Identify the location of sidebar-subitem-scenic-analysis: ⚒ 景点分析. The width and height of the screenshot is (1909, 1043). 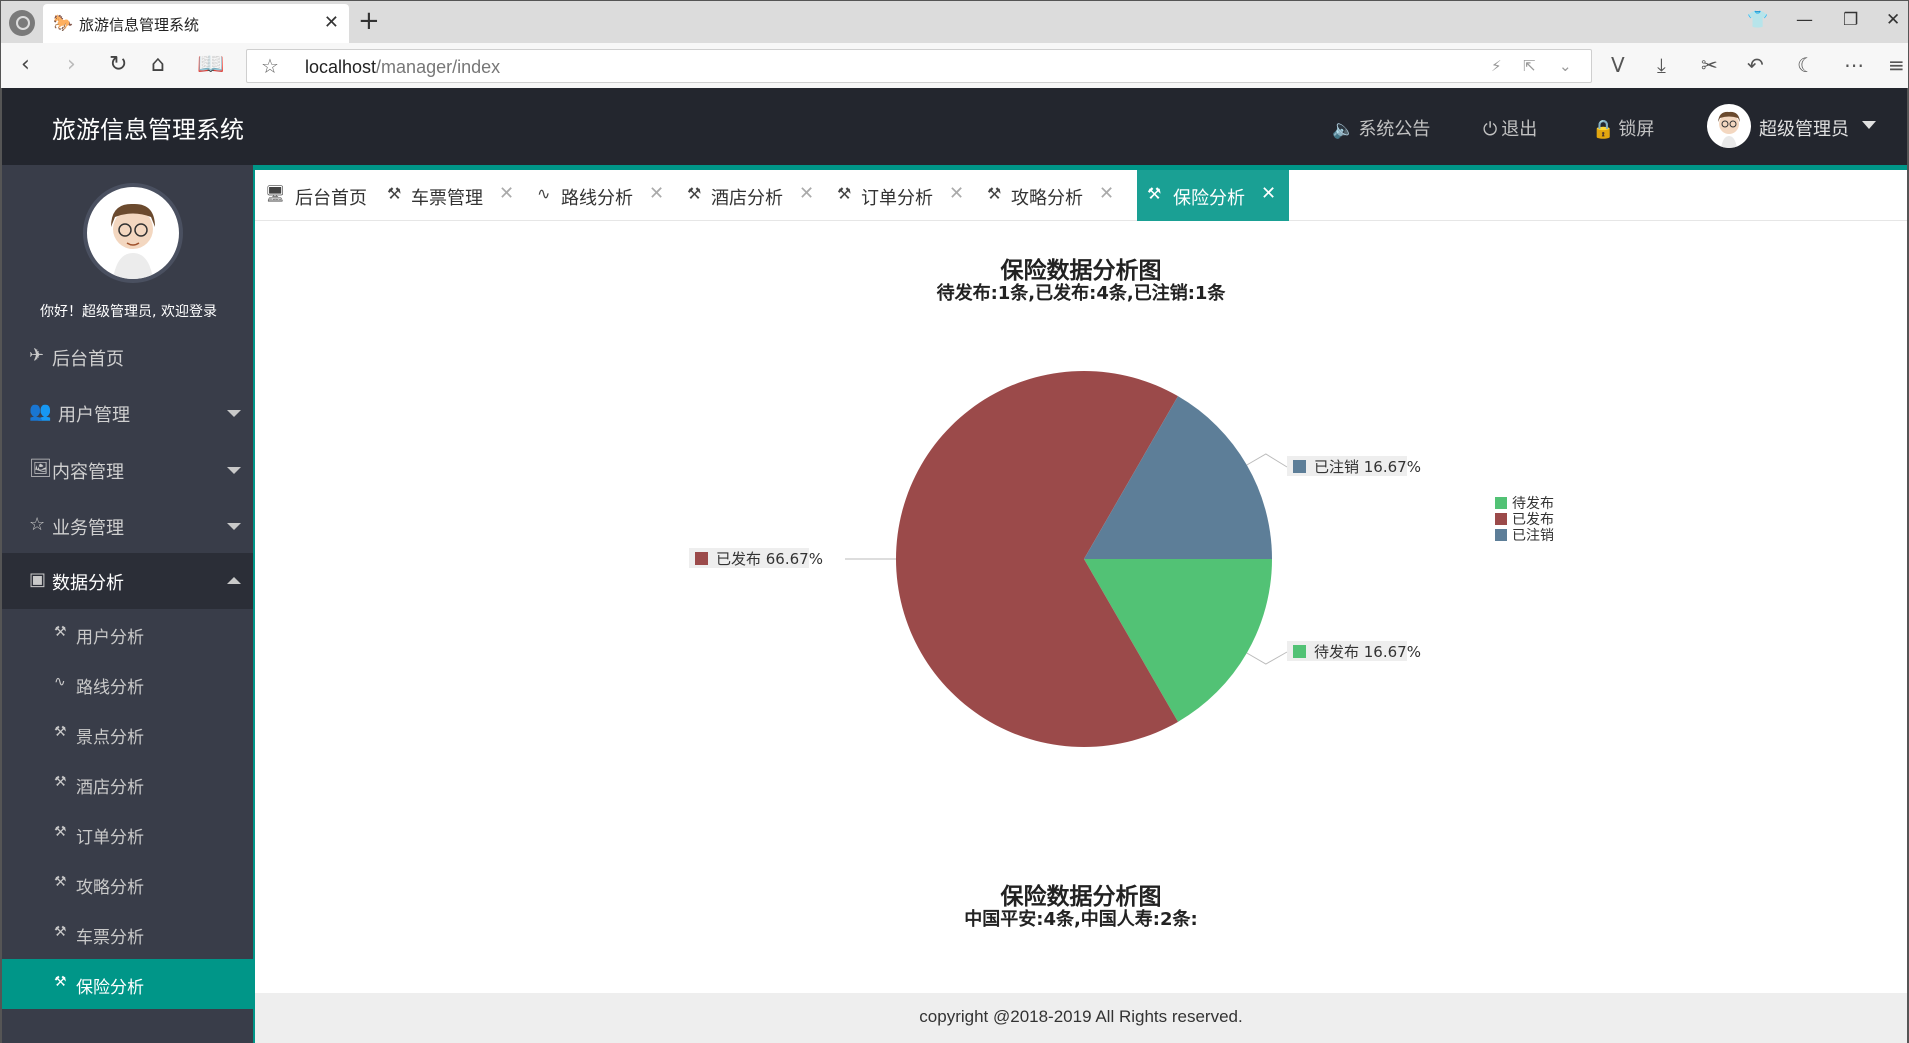
(127, 734).